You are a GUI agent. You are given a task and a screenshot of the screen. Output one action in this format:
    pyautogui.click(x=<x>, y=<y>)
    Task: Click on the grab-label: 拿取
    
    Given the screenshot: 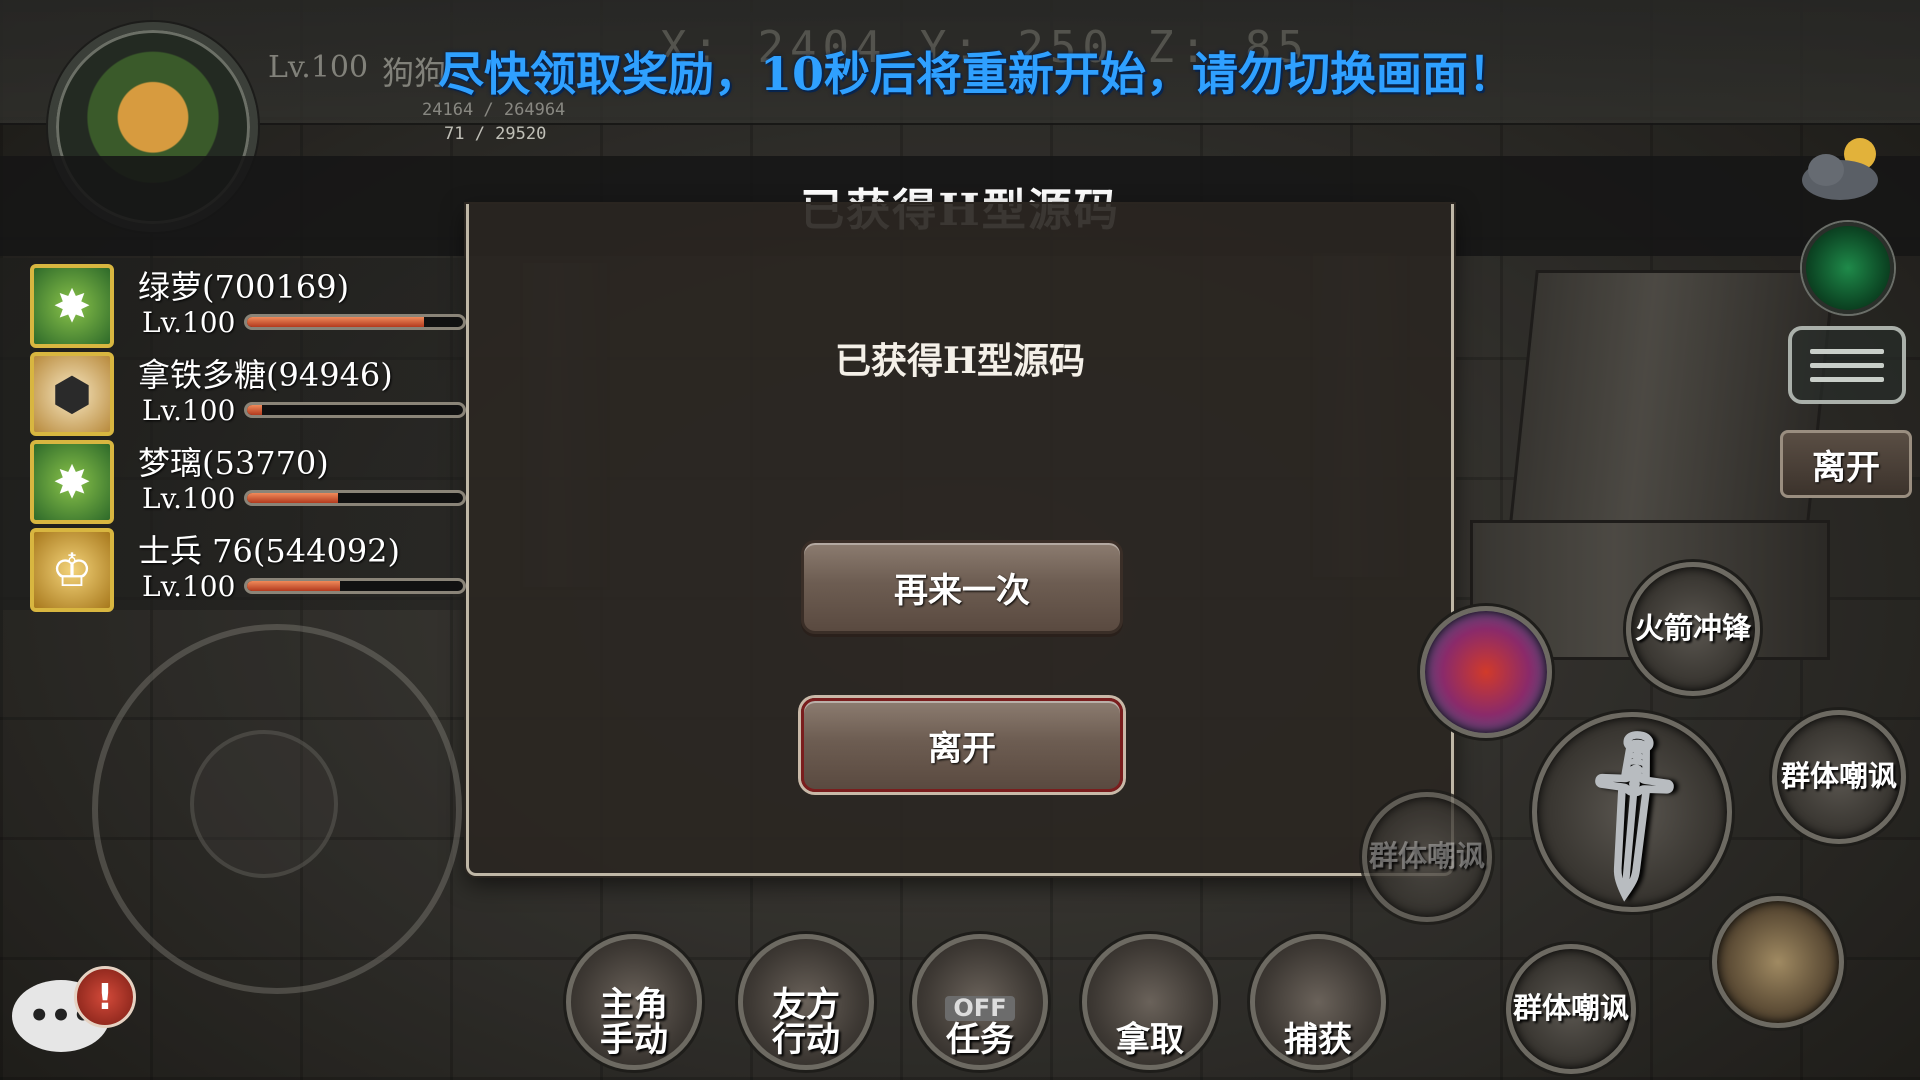 What is the action you would take?
    pyautogui.click(x=1150, y=1040)
    